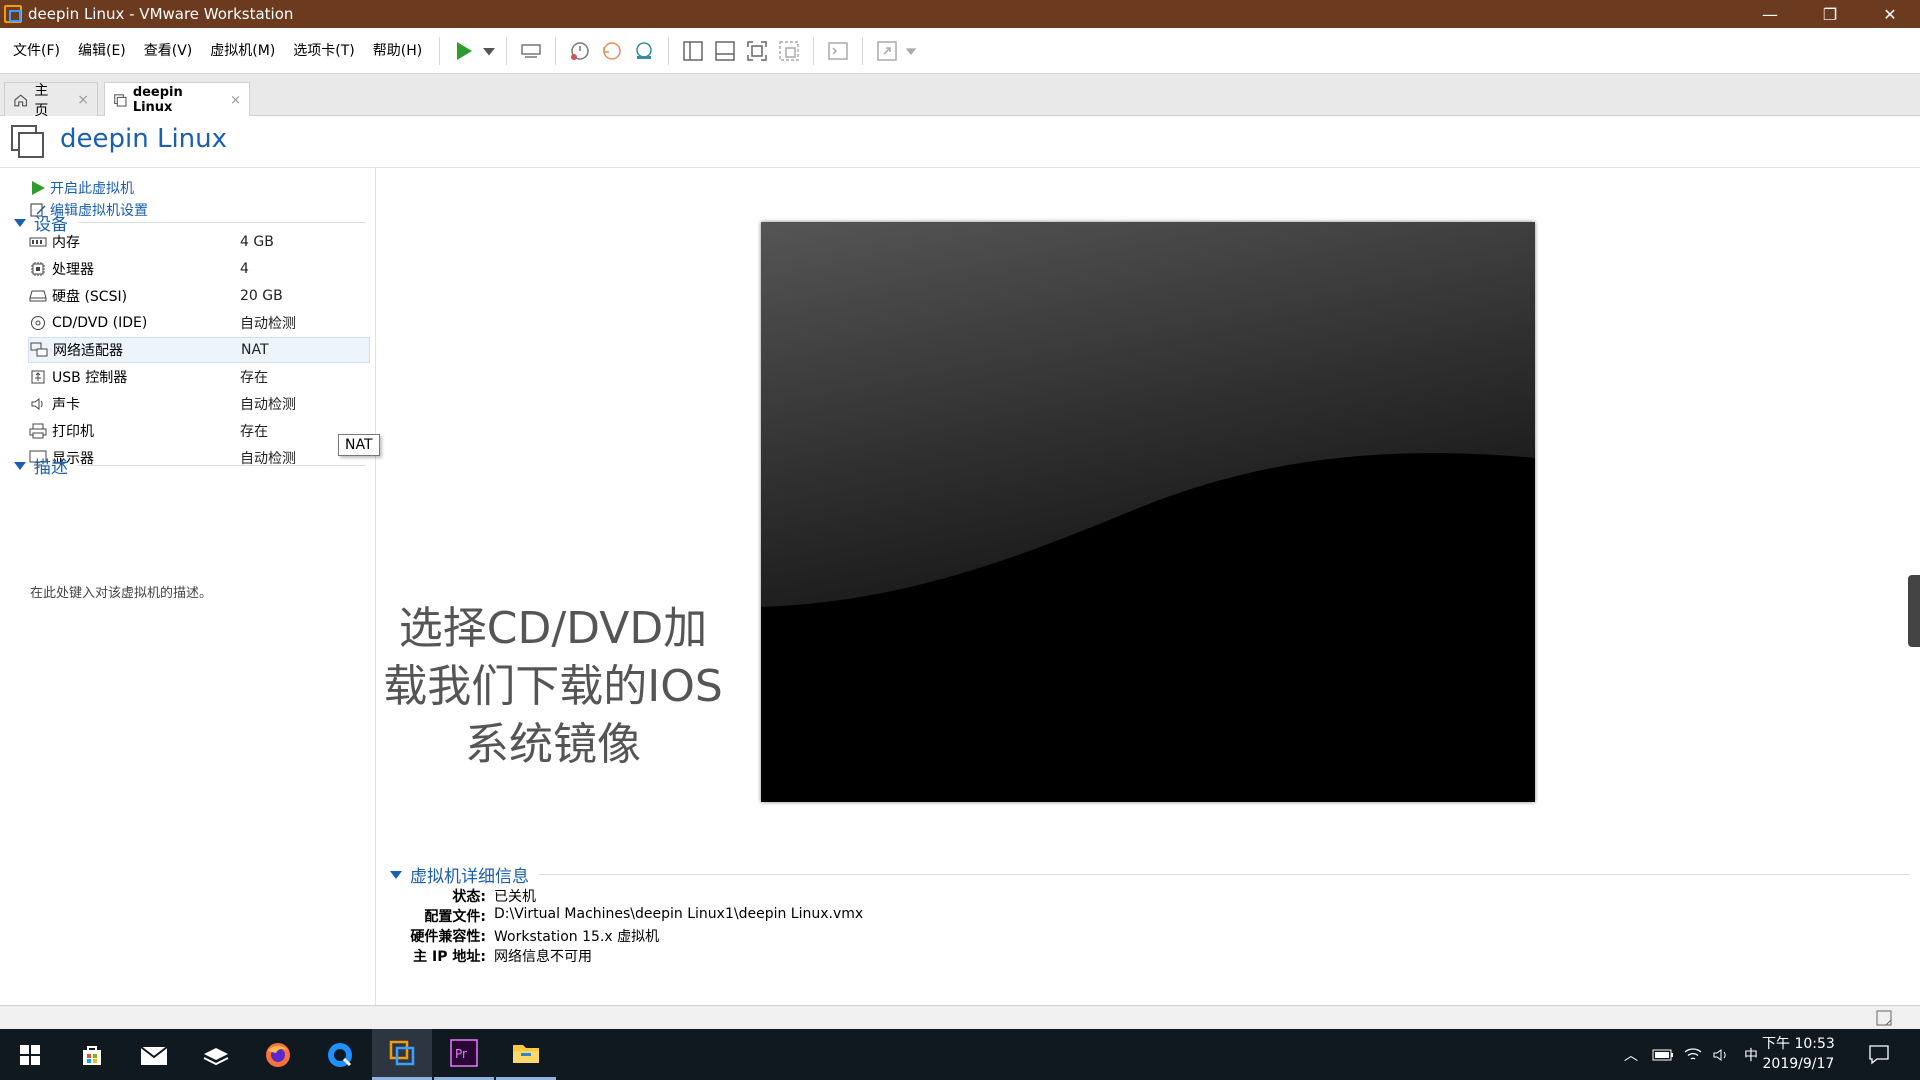 Image resolution: width=1920 pixels, height=1080 pixels. Describe the element at coordinates (168, 51) in the screenshot. I see `menu-view: 查看(V)` at that location.